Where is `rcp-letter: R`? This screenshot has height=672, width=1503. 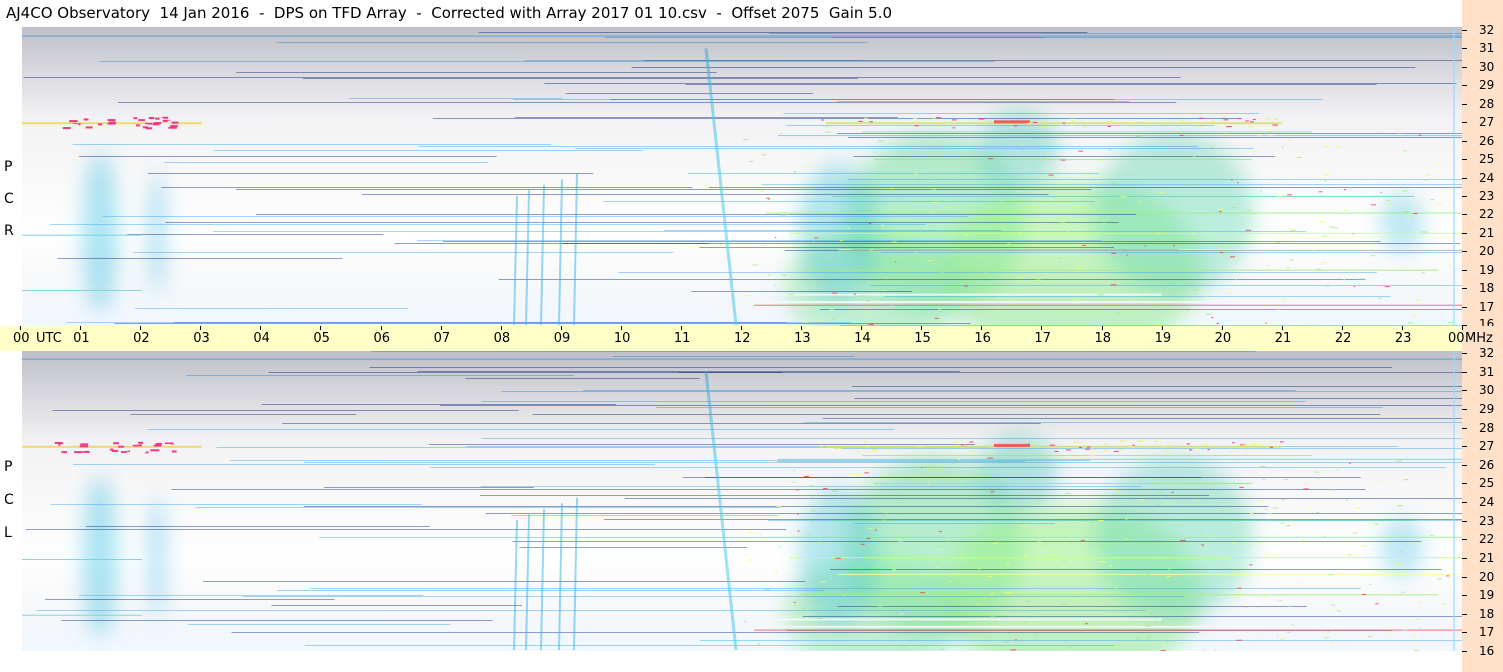 rcp-letter: R is located at coordinates (9, 231).